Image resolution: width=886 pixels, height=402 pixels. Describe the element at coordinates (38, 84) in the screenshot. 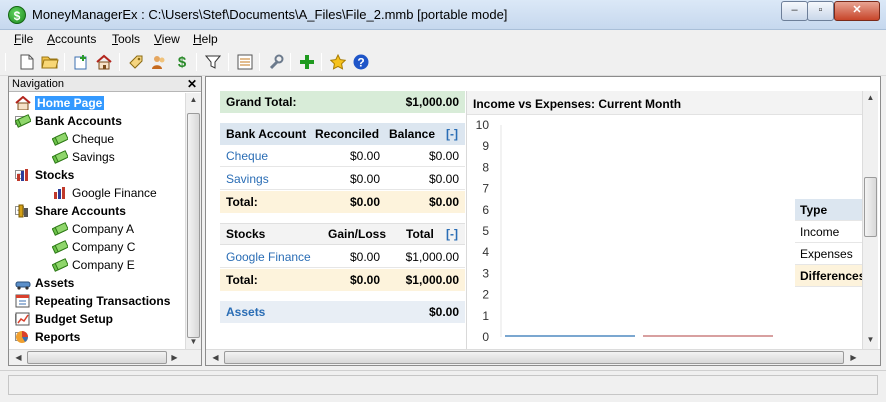

I see `navigation-title: Navigation` at that location.